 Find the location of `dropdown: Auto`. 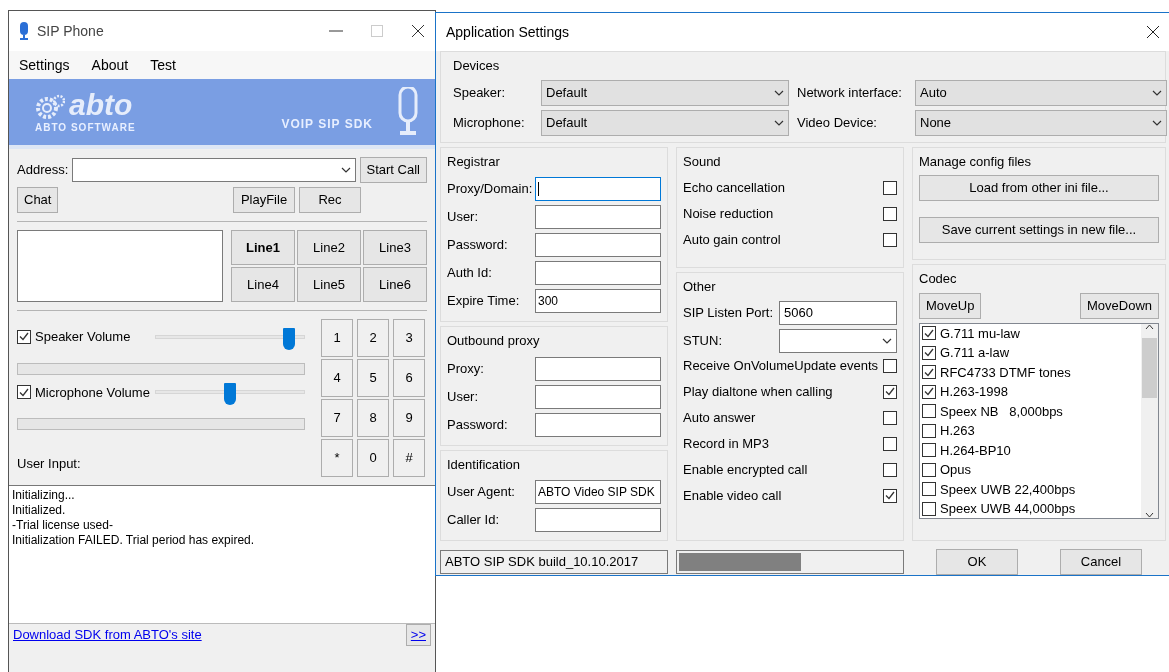

dropdown: Auto is located at coordinates (1041, 92).